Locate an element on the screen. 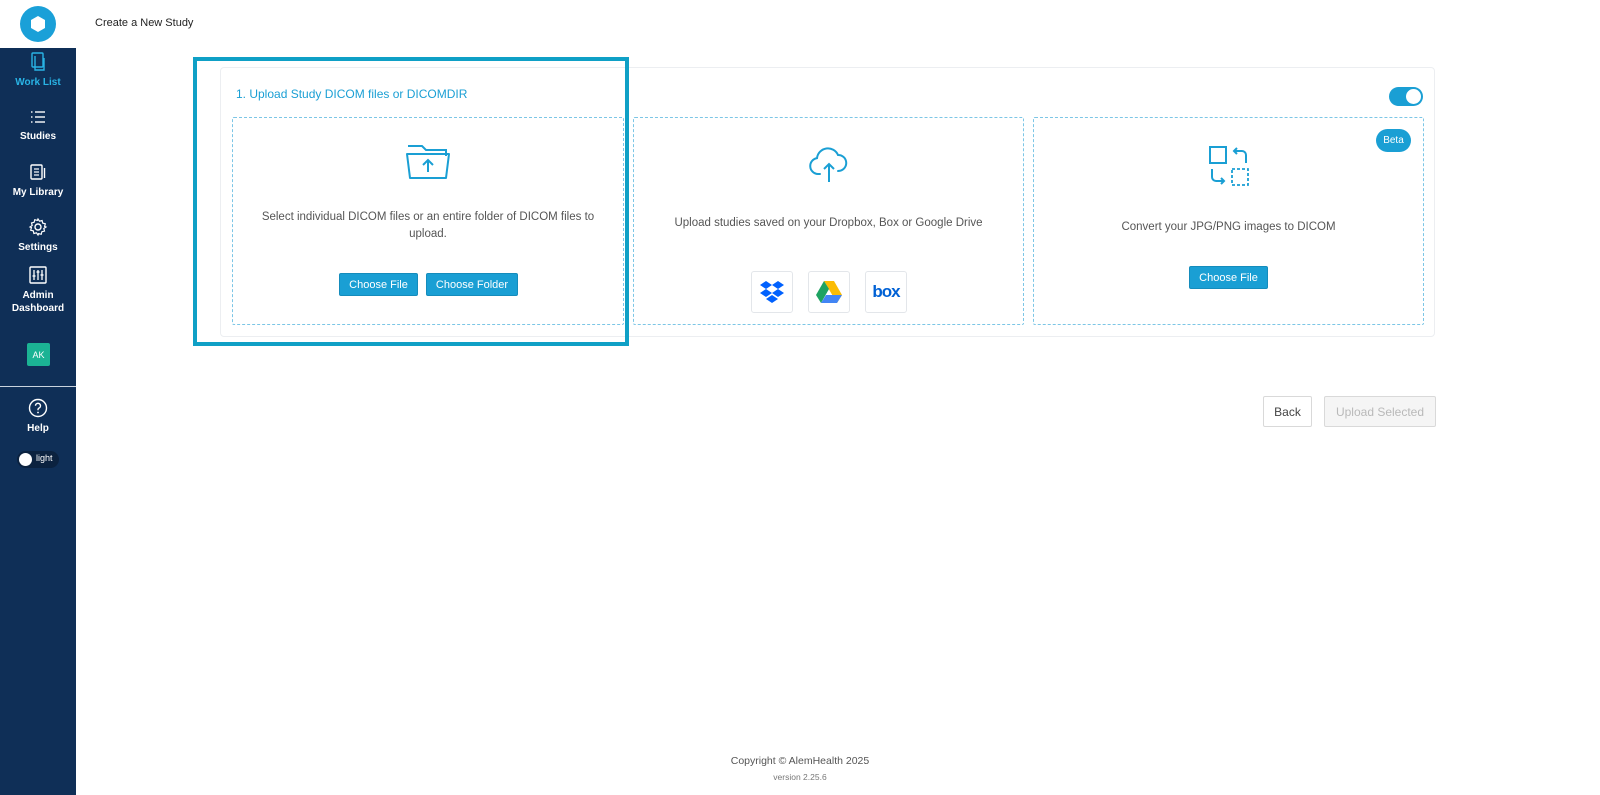  box-icon: box is located at coordinates (886, 291).